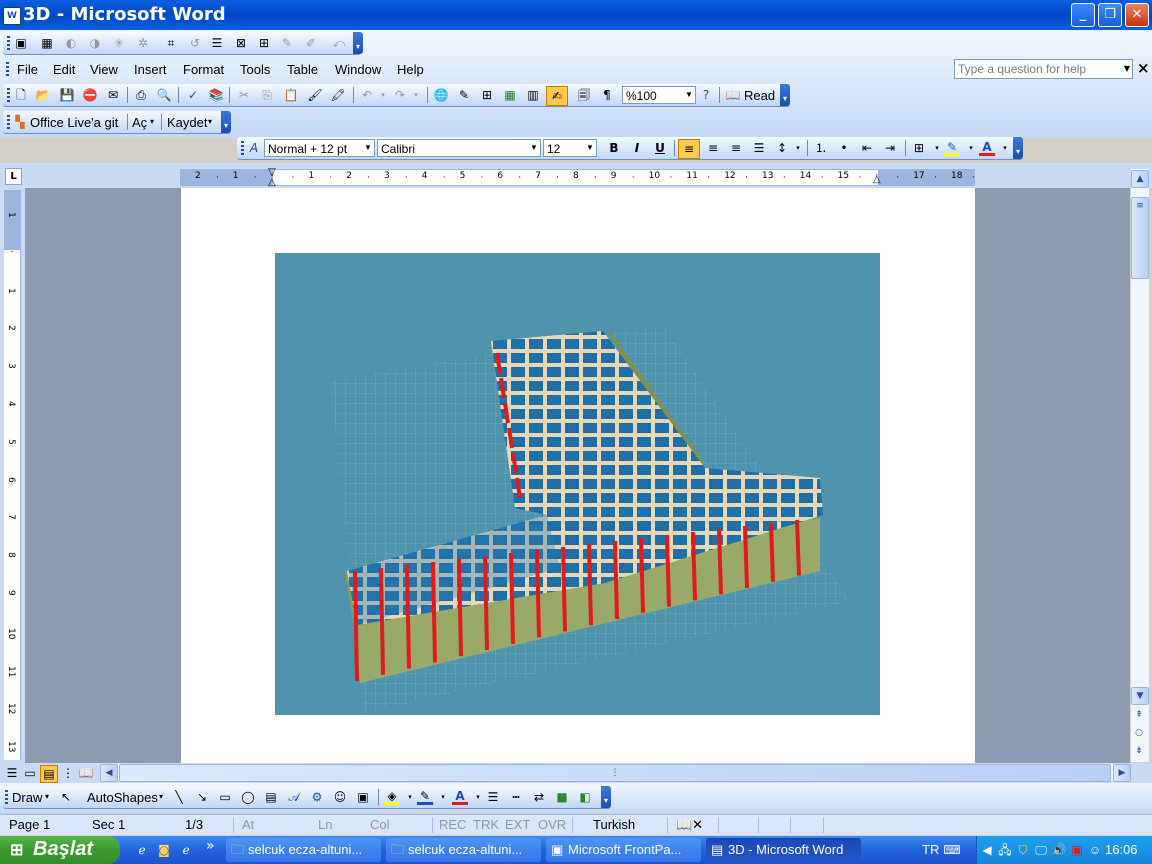  What do you see at coordinates (516, 797) in the screenshot?
I see `dash-style-icon: ┅` at bounding box center [516, 797].